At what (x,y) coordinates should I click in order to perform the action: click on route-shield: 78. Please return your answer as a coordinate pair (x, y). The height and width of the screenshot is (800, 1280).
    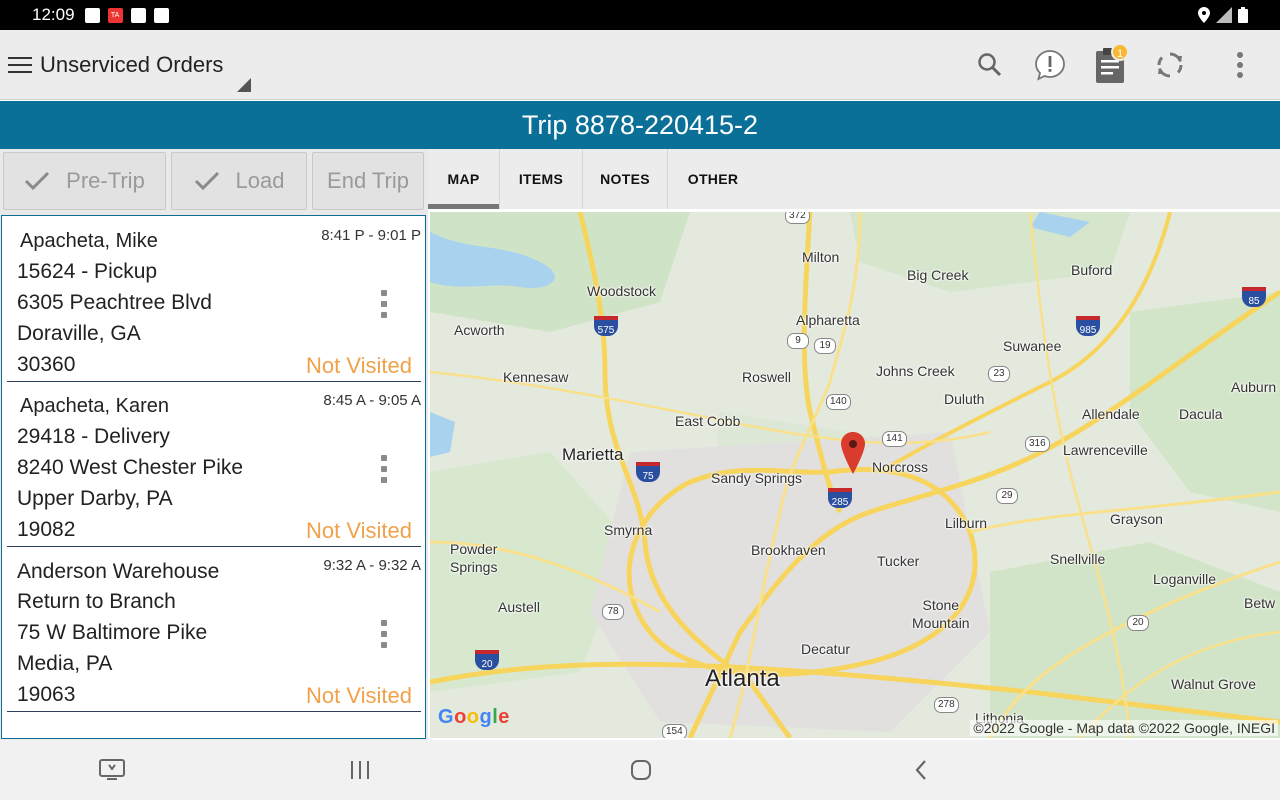
    Looking at the image, I should click on (613, 612).